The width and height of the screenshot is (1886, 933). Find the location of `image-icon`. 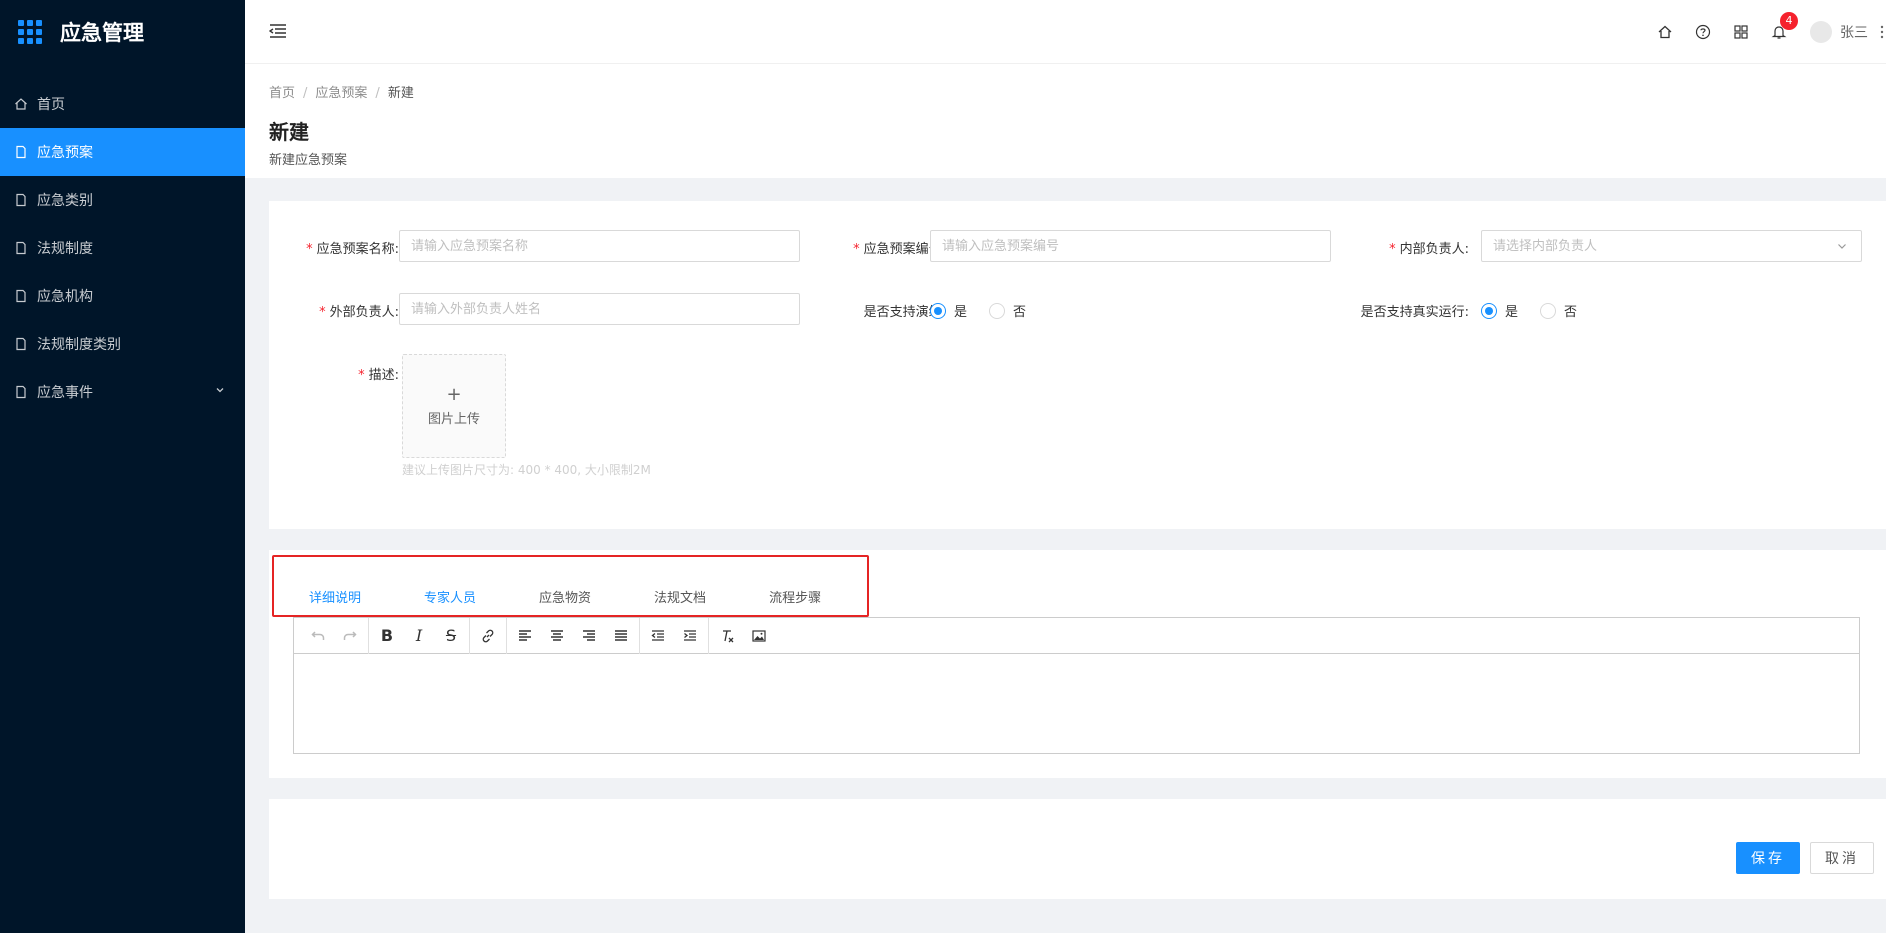

image-icon is located at coordinates (759, 635).